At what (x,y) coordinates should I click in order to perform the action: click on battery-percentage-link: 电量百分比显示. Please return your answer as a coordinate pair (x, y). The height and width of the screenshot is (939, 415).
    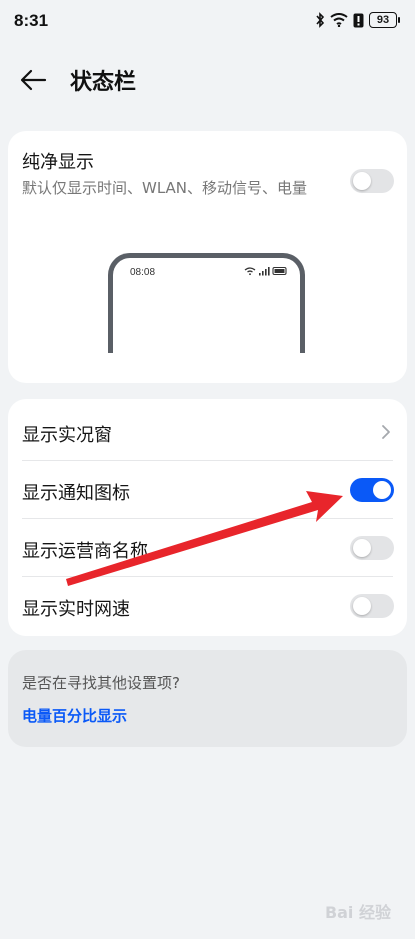
    Looking at the image, I should click on (74, 715).